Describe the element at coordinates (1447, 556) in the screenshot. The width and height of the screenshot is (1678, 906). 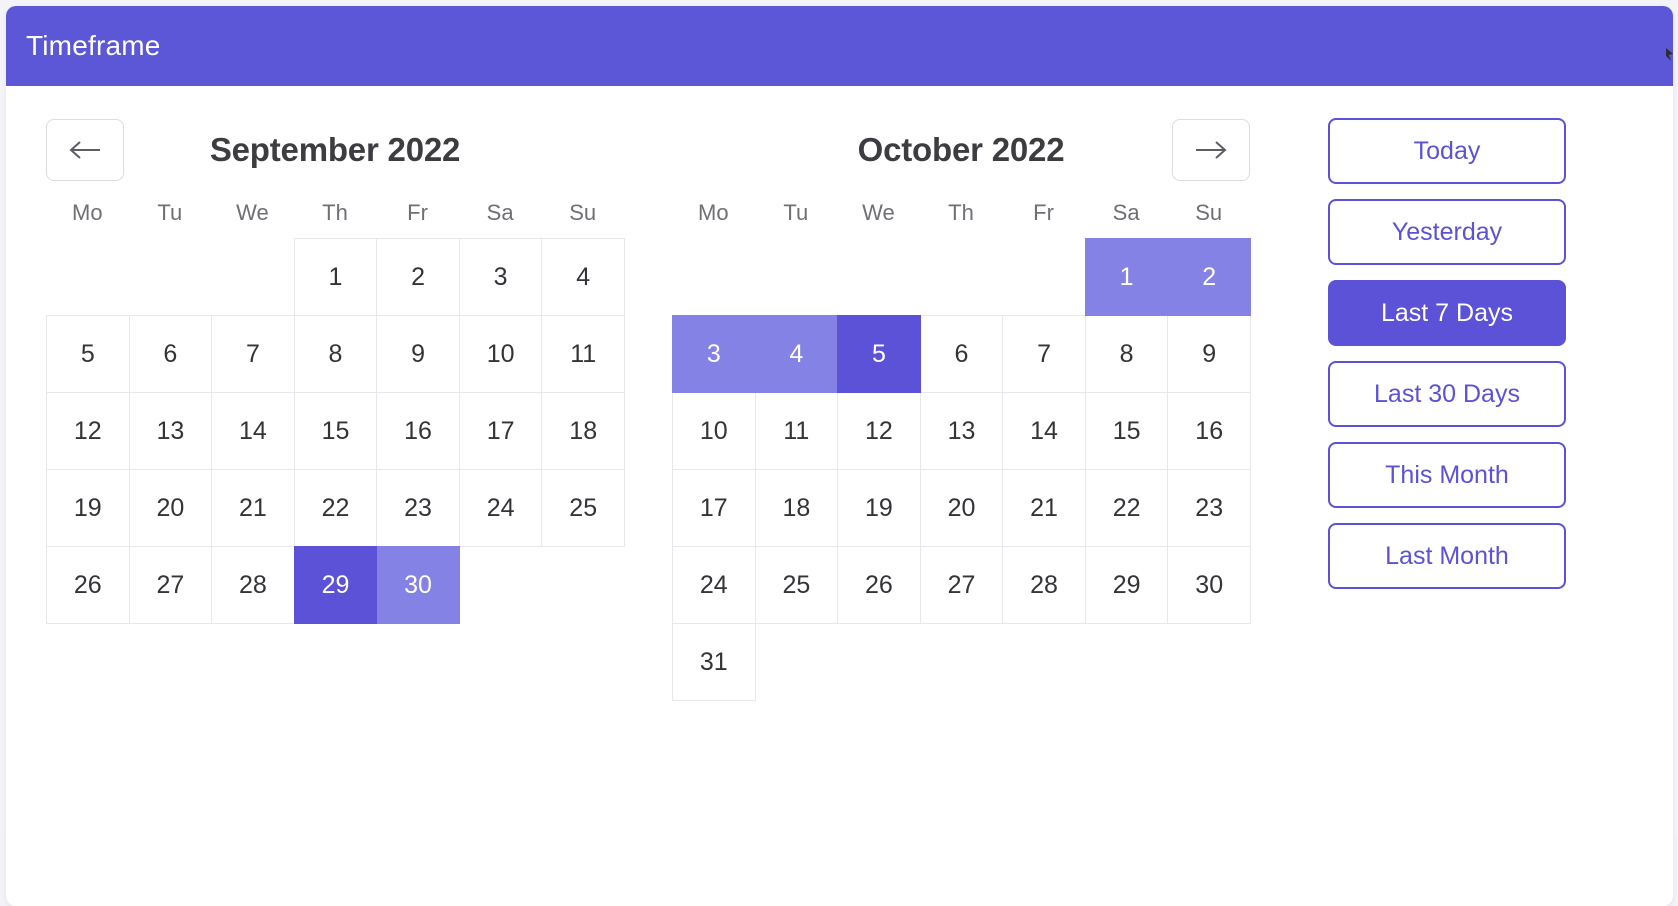
I see `preset-button-last-month: Last Month` at that location.